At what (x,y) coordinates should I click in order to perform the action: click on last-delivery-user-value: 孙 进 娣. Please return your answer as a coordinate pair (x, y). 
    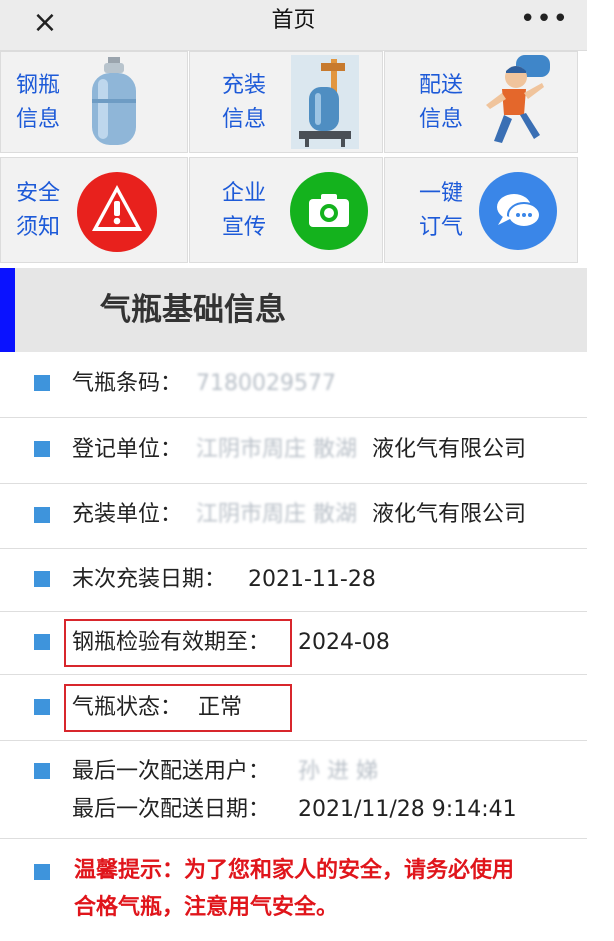
    Looking at the image, I should click on (338, 771).